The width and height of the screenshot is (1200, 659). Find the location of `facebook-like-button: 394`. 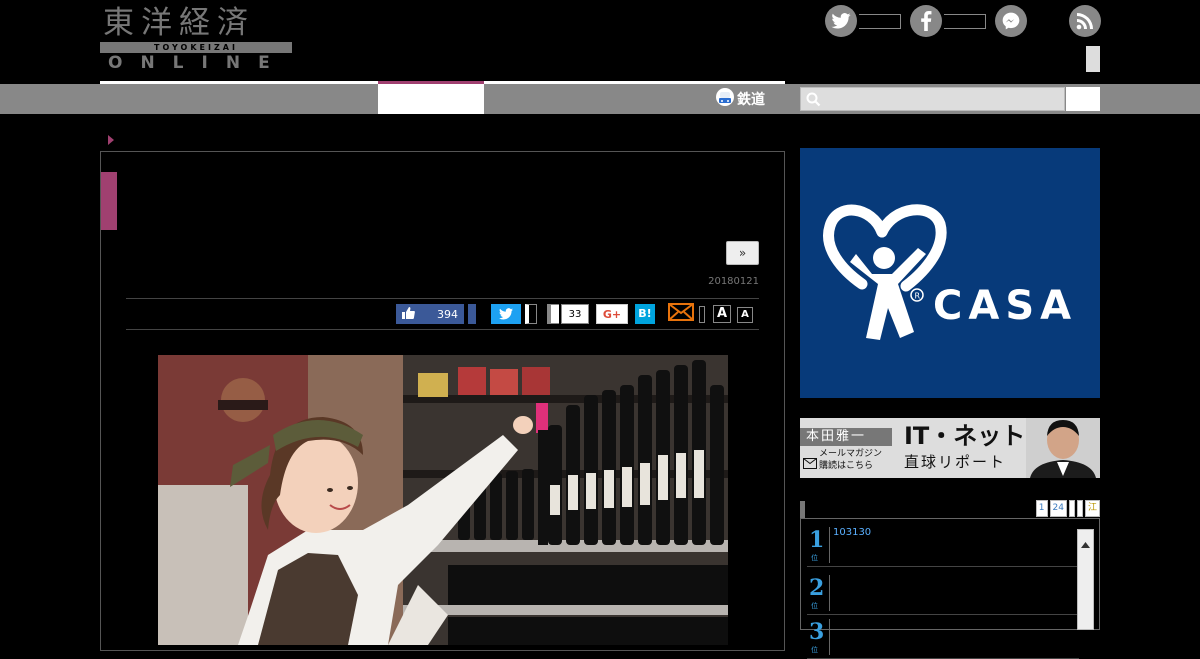

facebook-like-button: 394 is located at coordinates (430, 314).